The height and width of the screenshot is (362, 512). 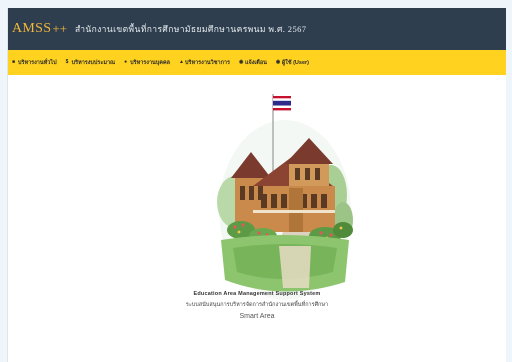 What do you see at coordinates (207, 62) in the screenshot?
I see `menu-academic-admin-label: บริหารงานวิชาการ` at bounding box center [207, 62].